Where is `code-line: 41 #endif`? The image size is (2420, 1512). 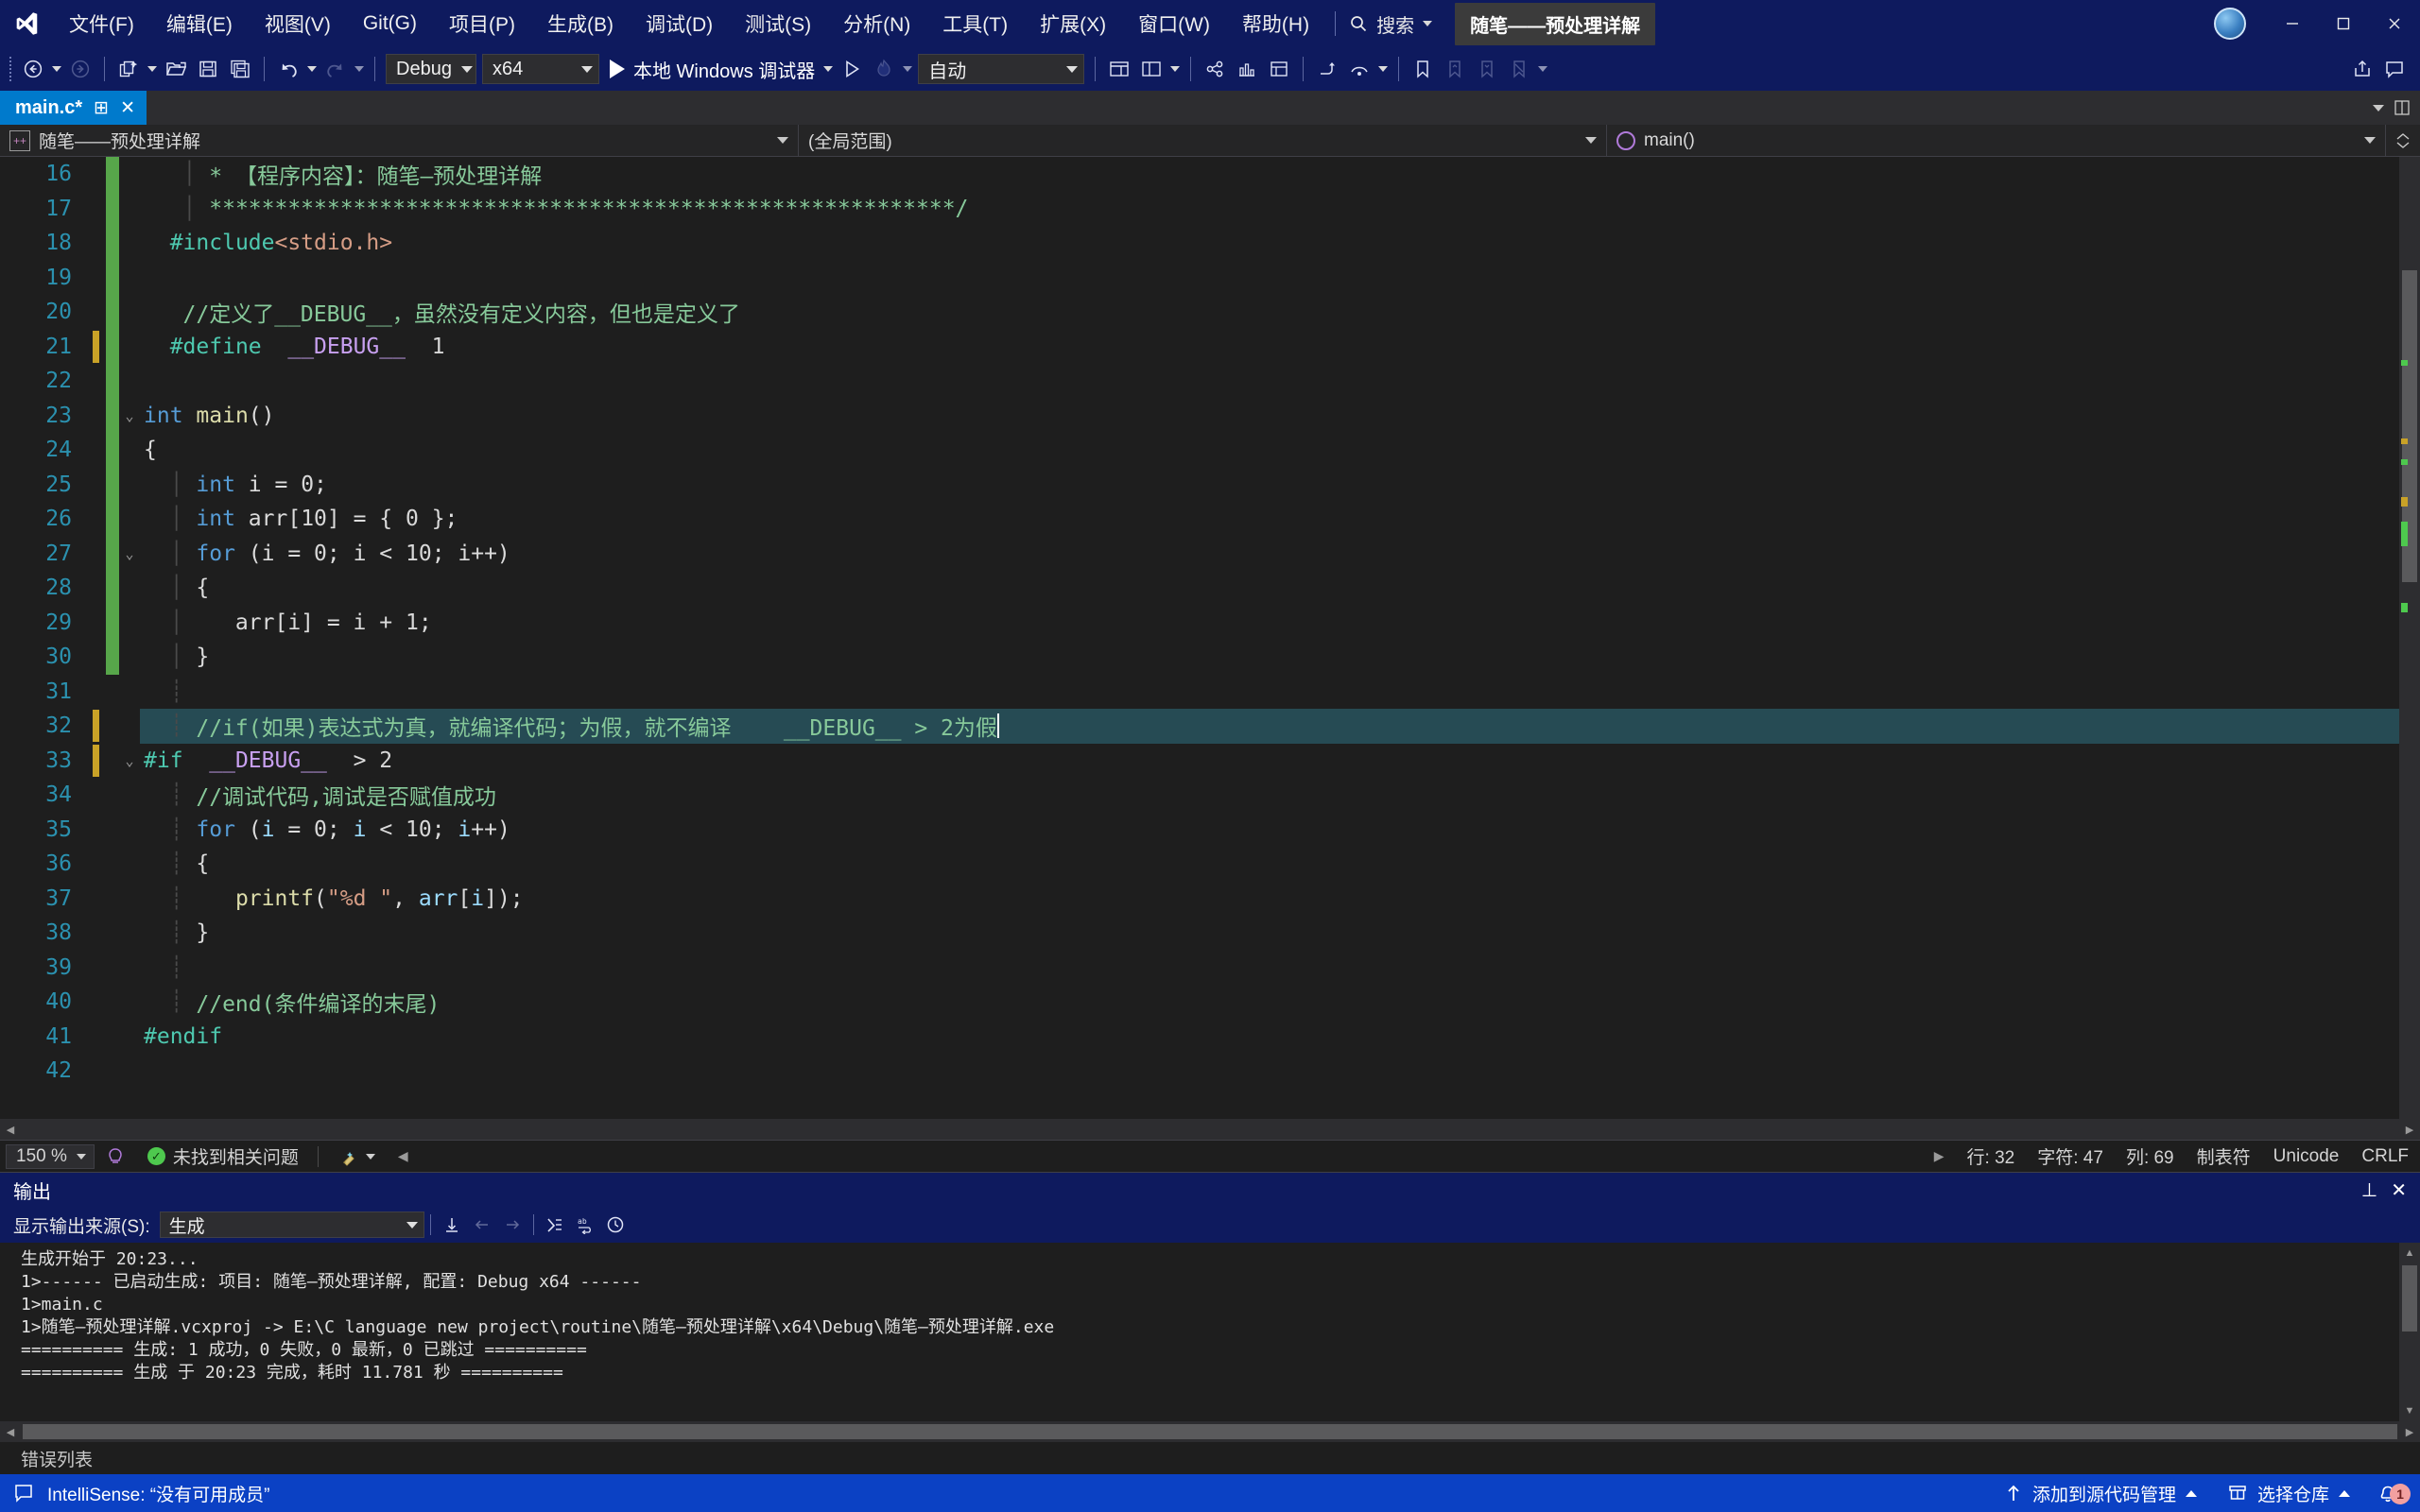
code-line: 41 #endif is located at coordinates (1199, 1037).